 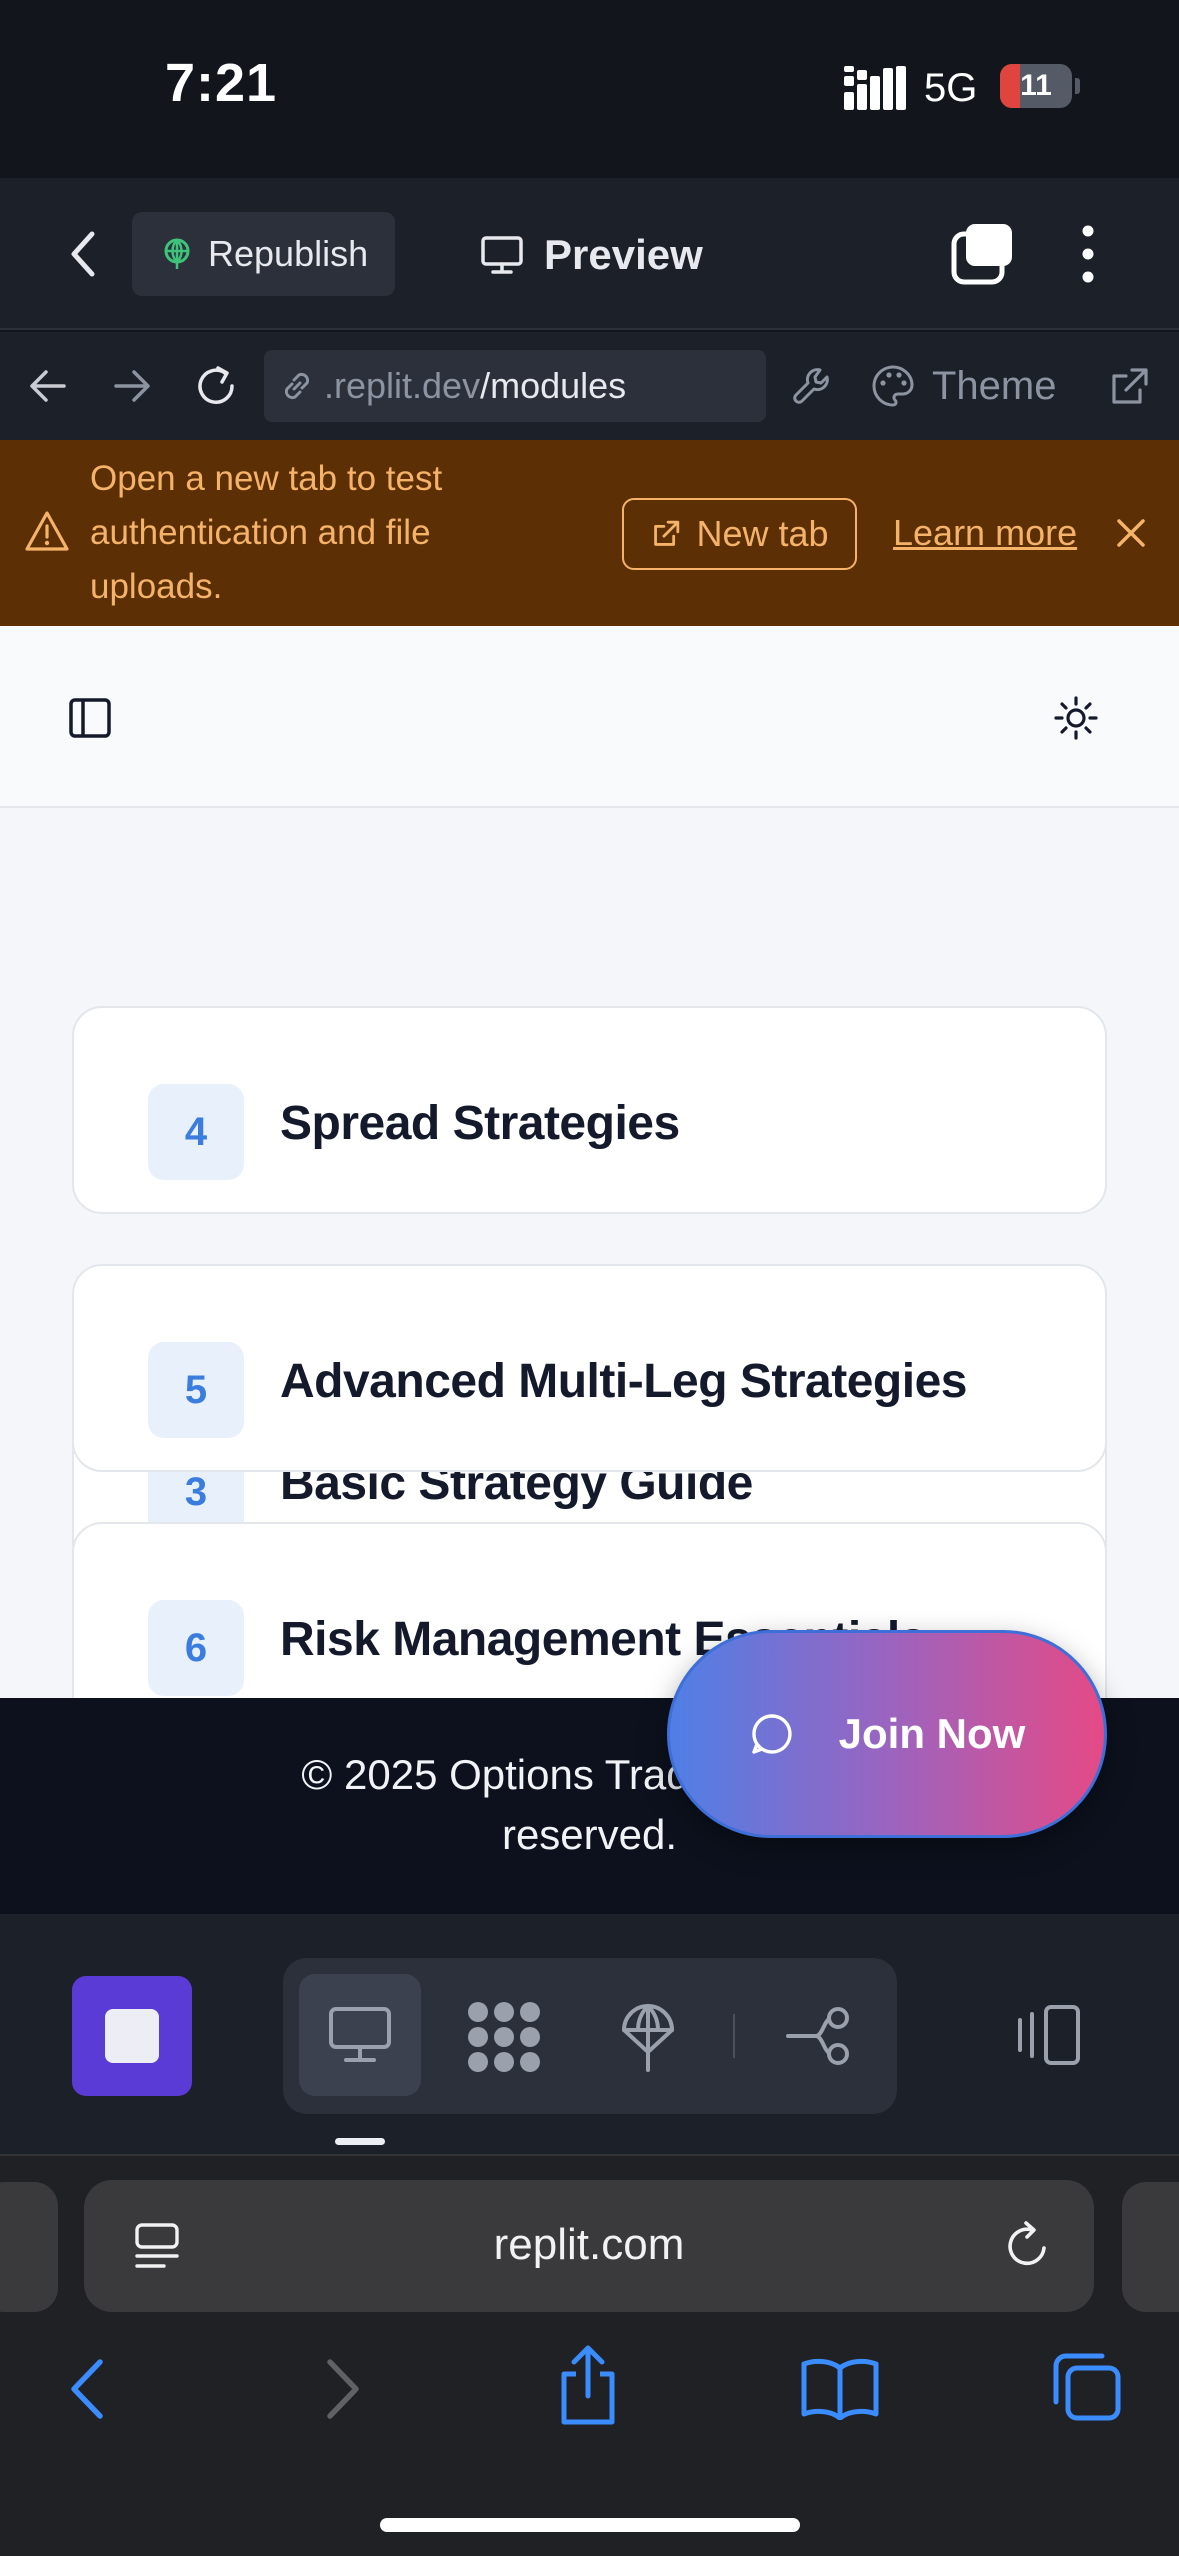 I want to click on deploy-icon, so click(x=648, y=2036).